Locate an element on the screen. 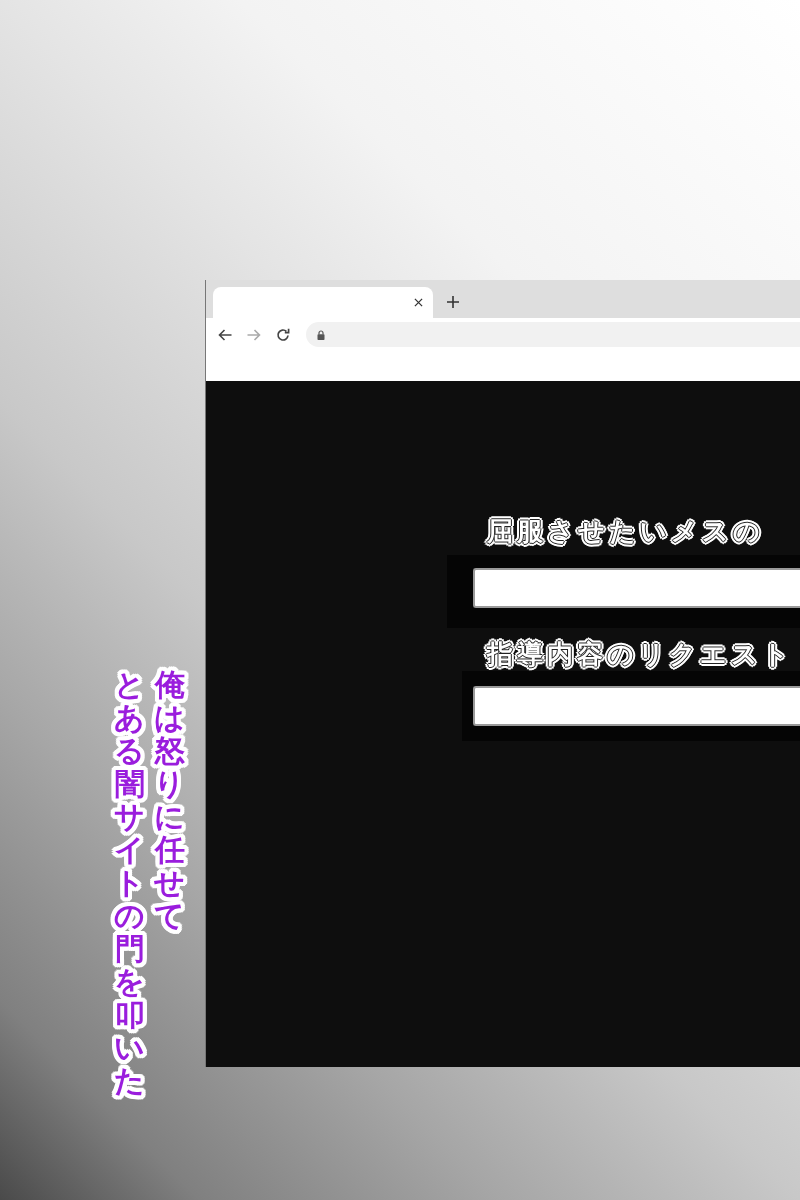 The image size is (800, 1200). caption-text: 俺は怒りに任せてとある闇サイトの門を叩いた is located at coordinates (150, 883).